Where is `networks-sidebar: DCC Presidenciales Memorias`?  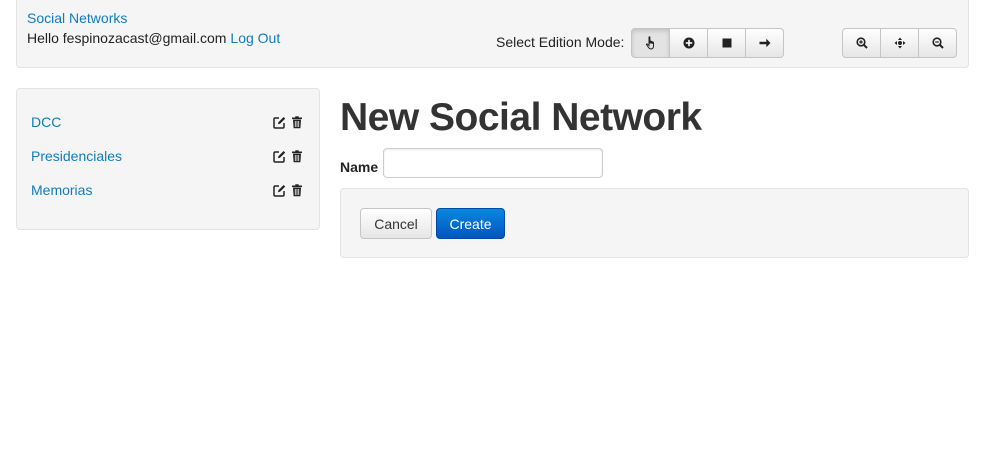 networks-sidebar: DCC Presidenciales Memorias is located at coordinates (168, 159).